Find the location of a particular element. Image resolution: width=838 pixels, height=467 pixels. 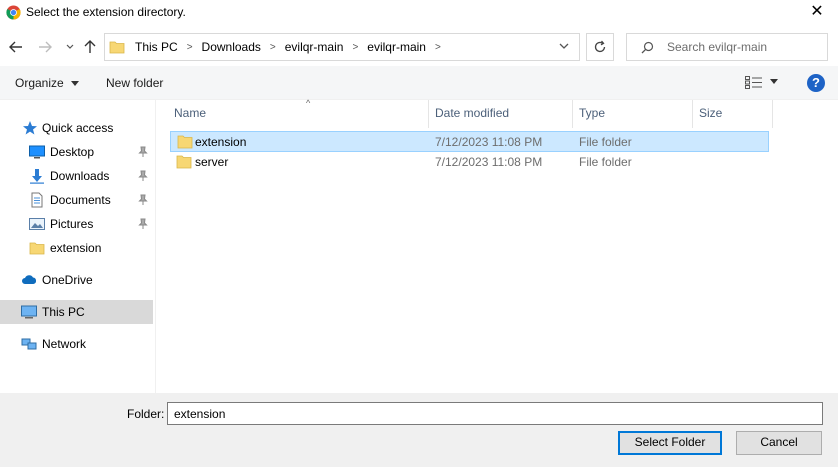

caret-down-icon is located at coordinates (75, 84).